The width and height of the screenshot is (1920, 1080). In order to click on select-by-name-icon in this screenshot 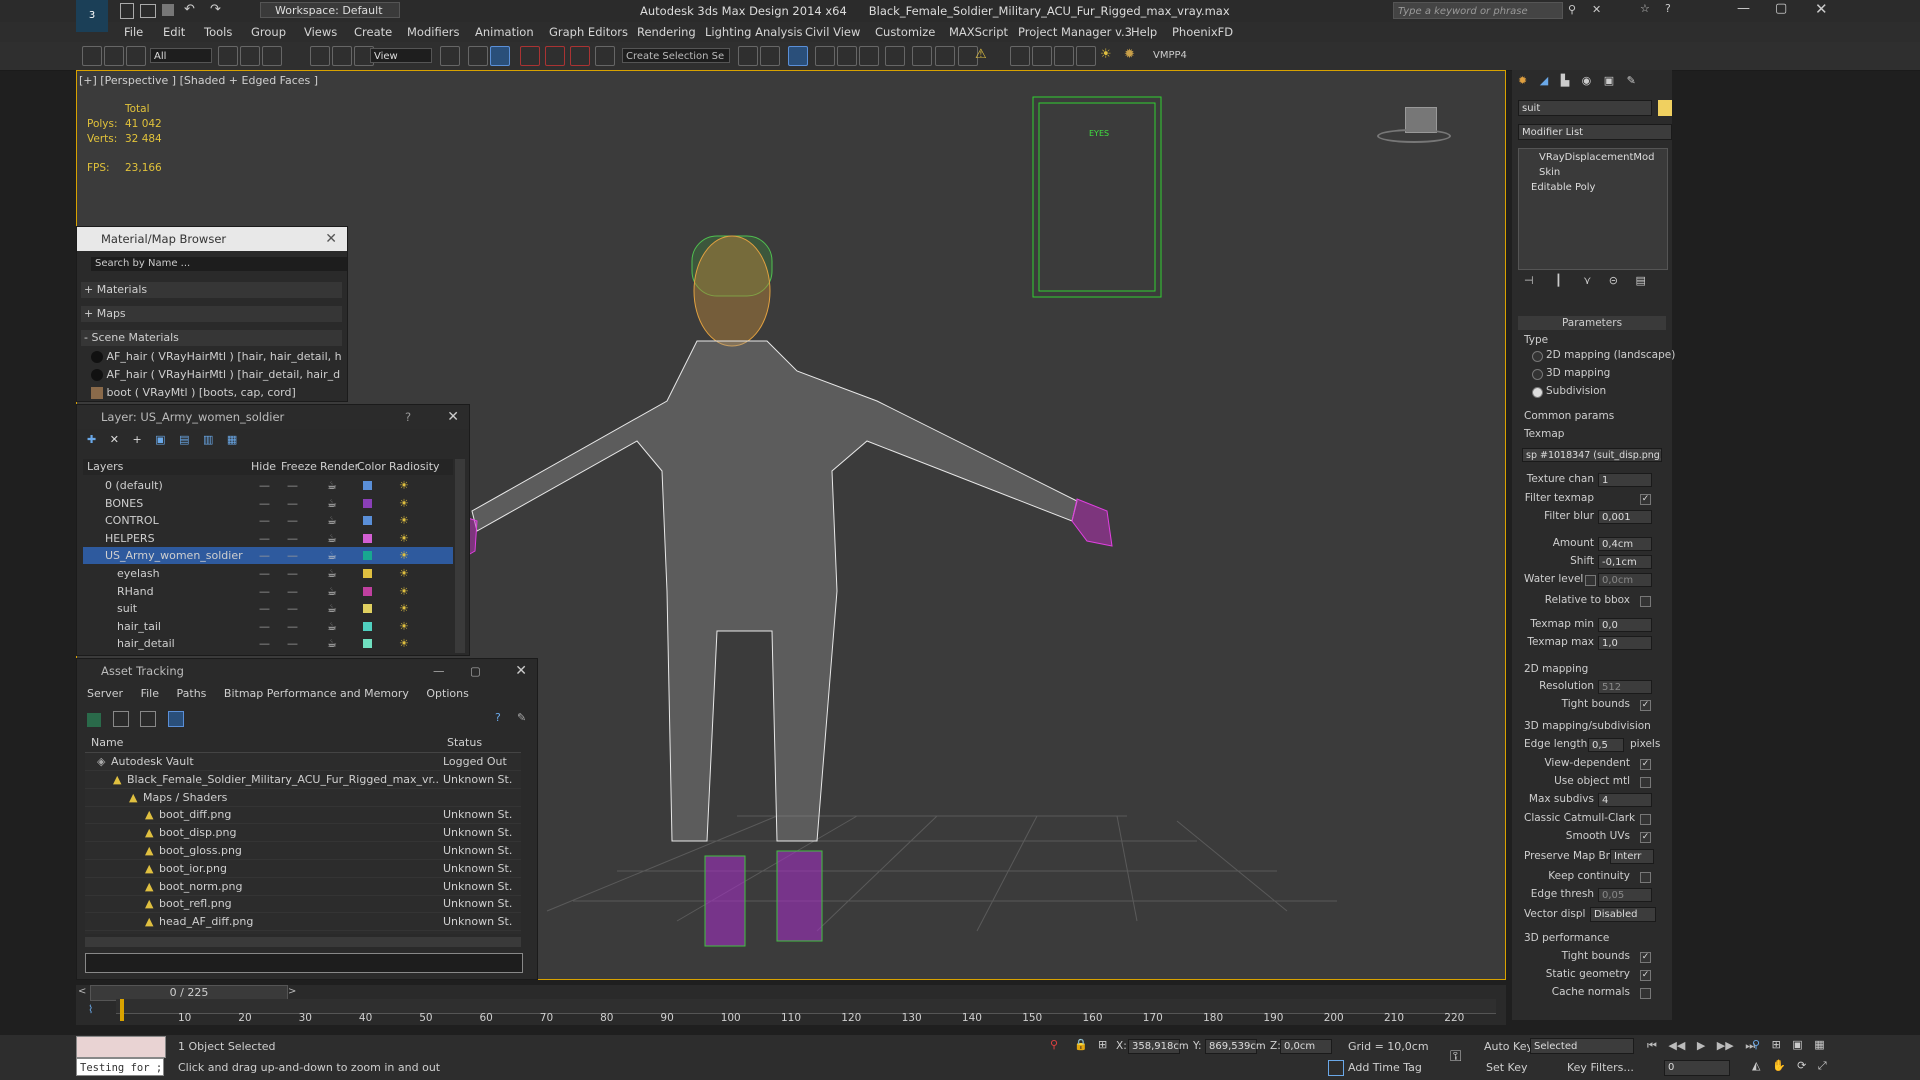, I will do `click(250, 56)`.